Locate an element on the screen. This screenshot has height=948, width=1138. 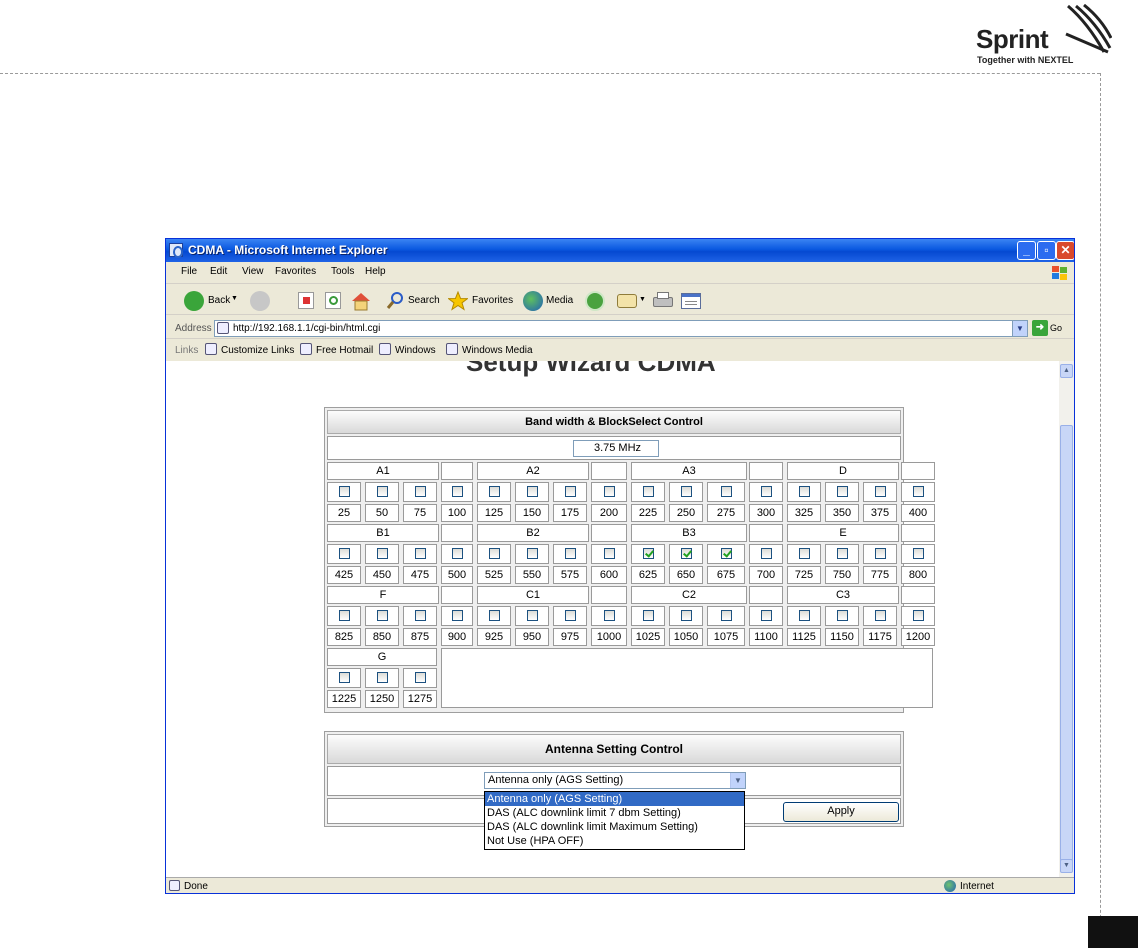
antenna-option: DAS (ALC downlink limit Maximum Setting) is located at coordinates (614, 827).